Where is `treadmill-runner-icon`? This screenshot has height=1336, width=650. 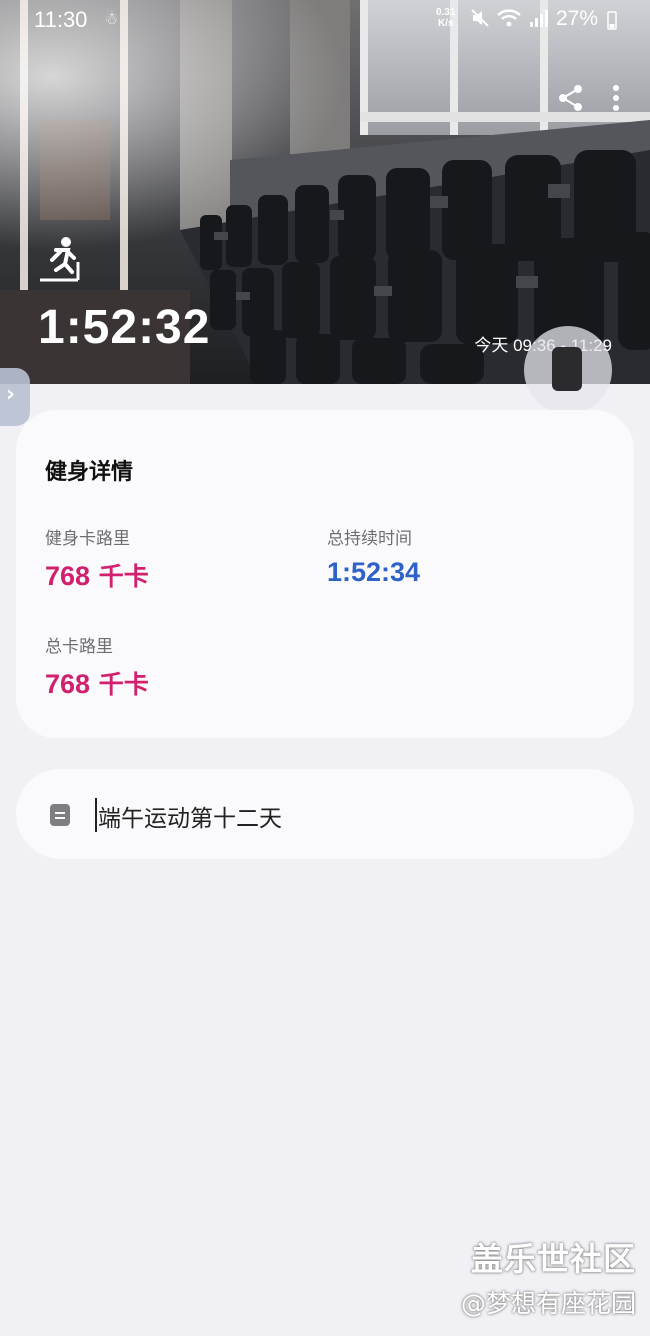 treadmill-runner-icon is located at coordinates (60, 259).